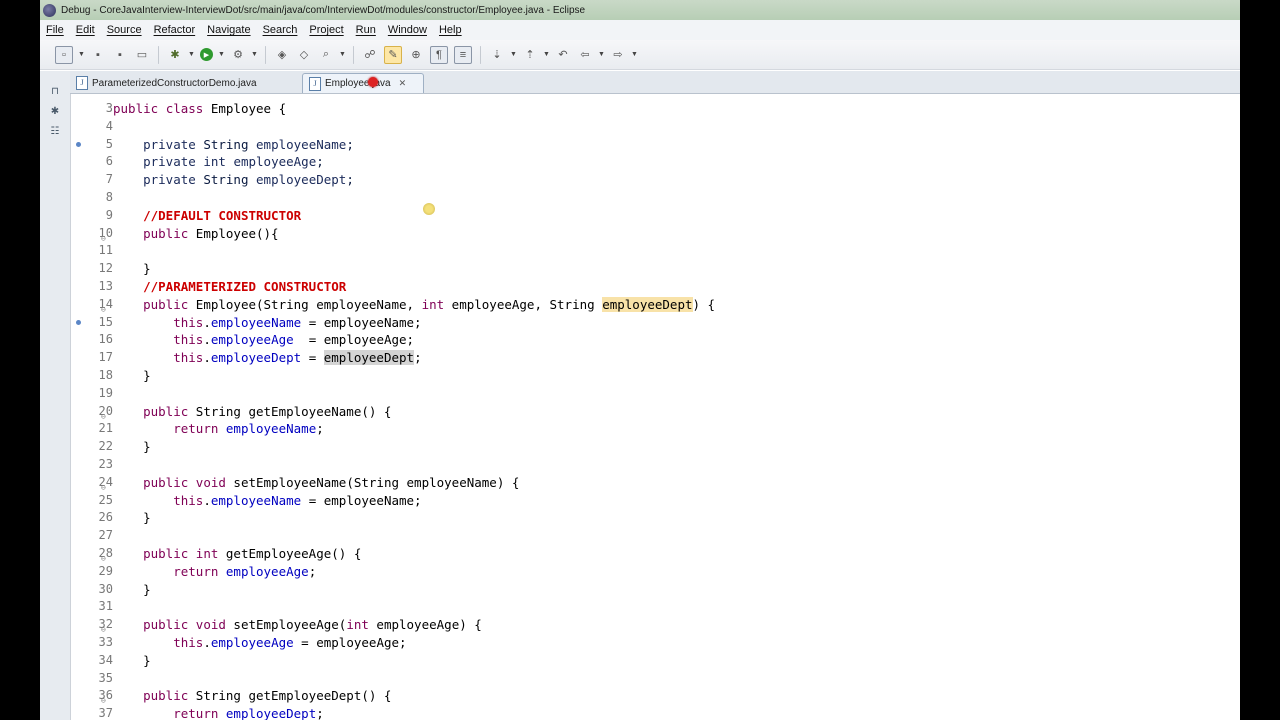 The width and height of the screenshot is (1280, 720). I want to click on debug-dropdown-icon: ▼, so click(191, 55).